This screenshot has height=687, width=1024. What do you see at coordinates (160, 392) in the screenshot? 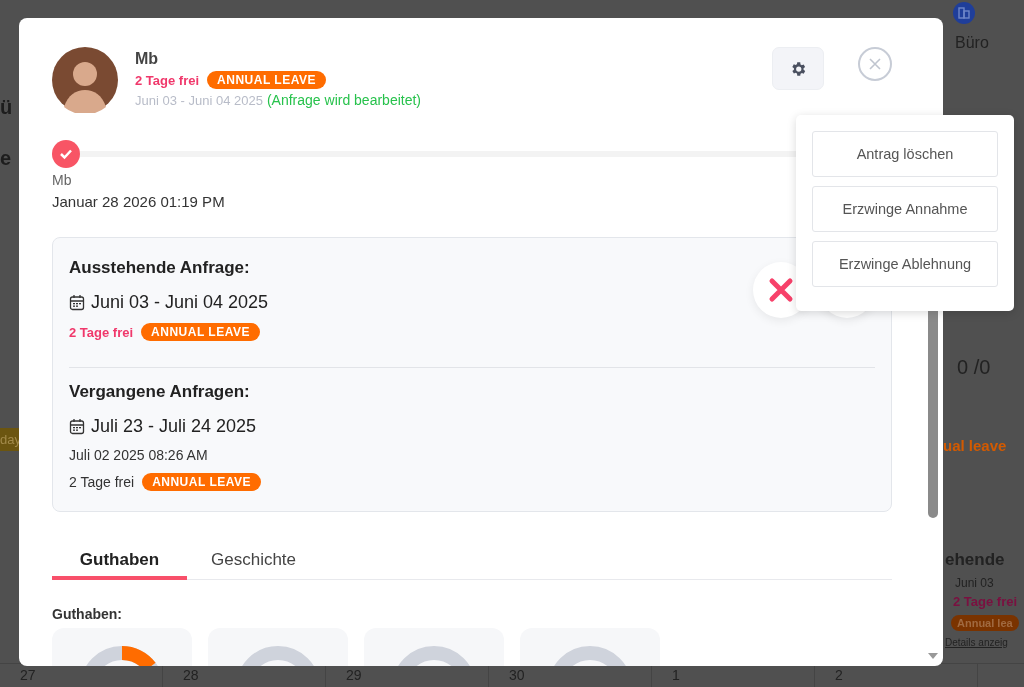
I see `section-title: Vergangene Anfragen:` at bounding box center [160, 392].